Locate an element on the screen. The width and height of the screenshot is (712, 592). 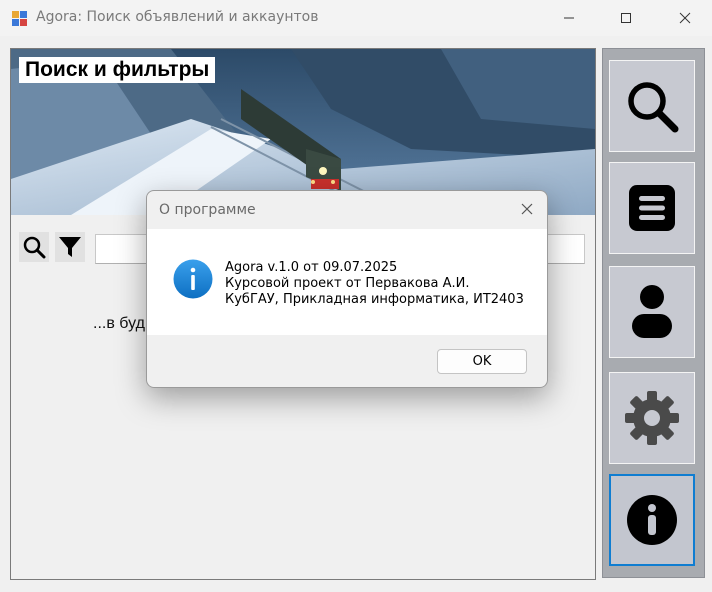
sidebar-item-about is located at coordinates (652, 520).